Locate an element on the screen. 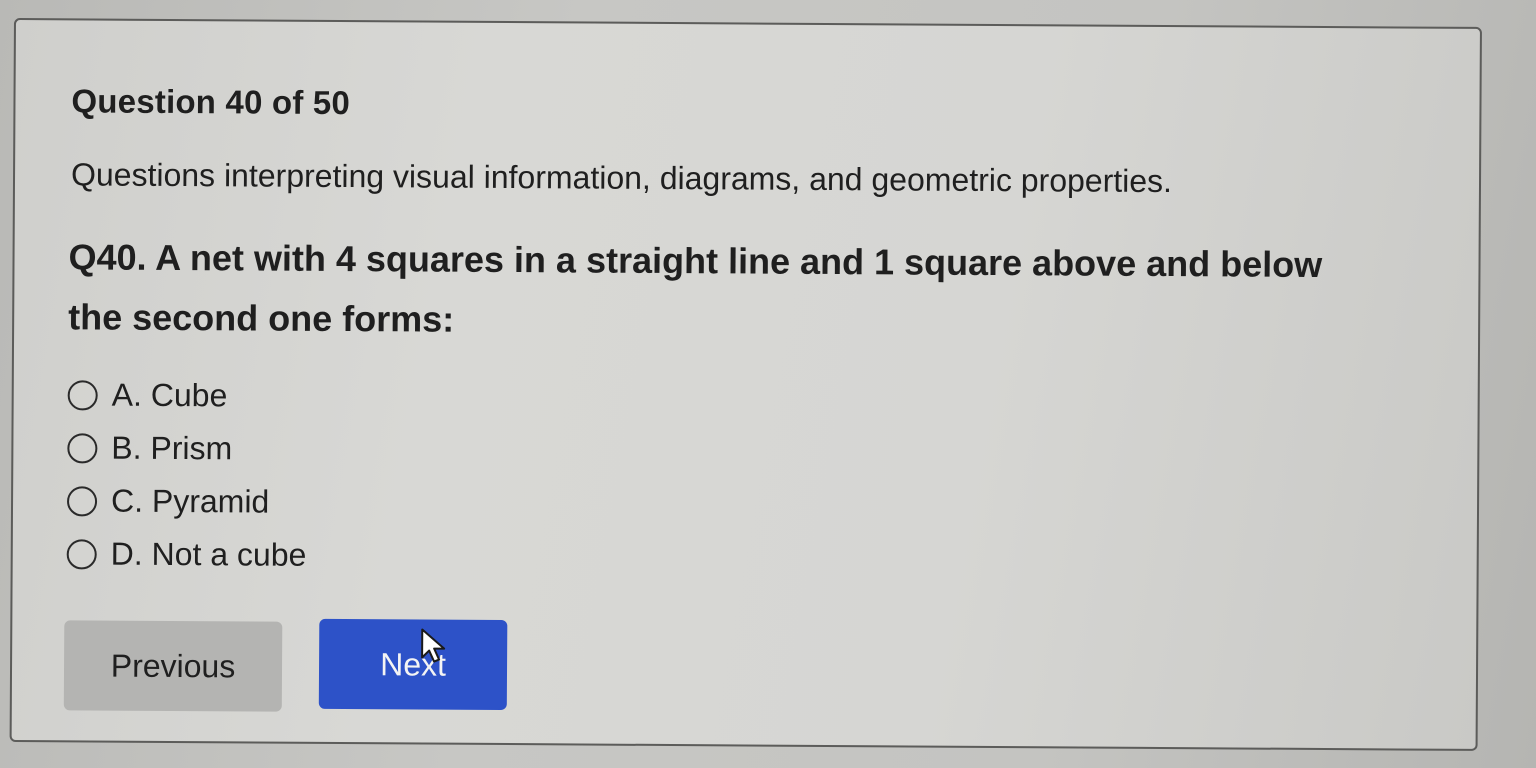 The width and height of the screenshot is (1536, 768). radio-button-c is located at coordinates (82, 501).